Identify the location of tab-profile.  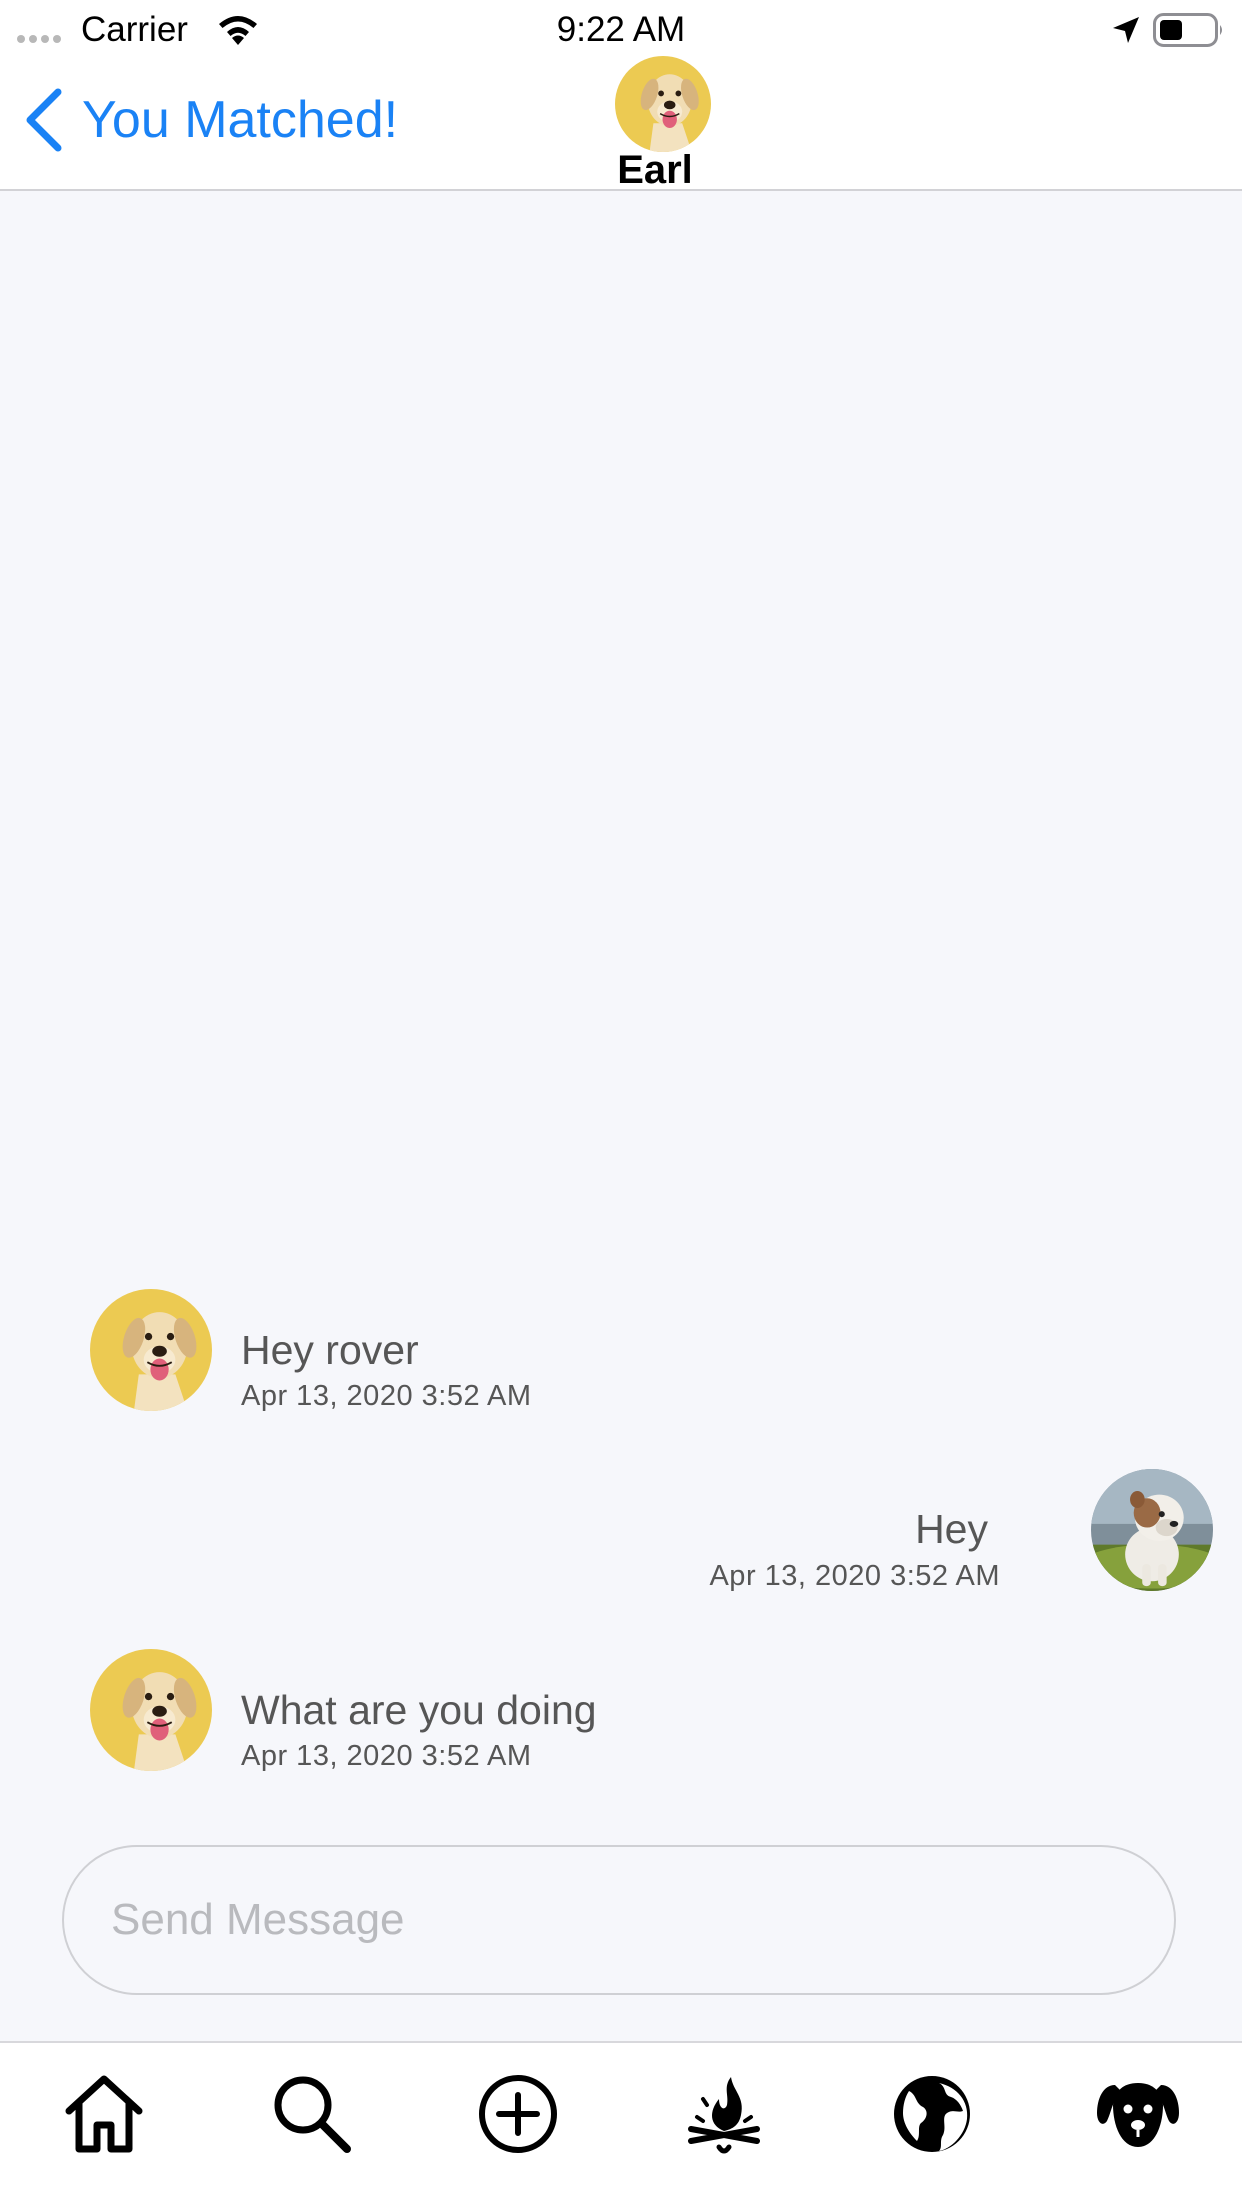
(1138, 2114).